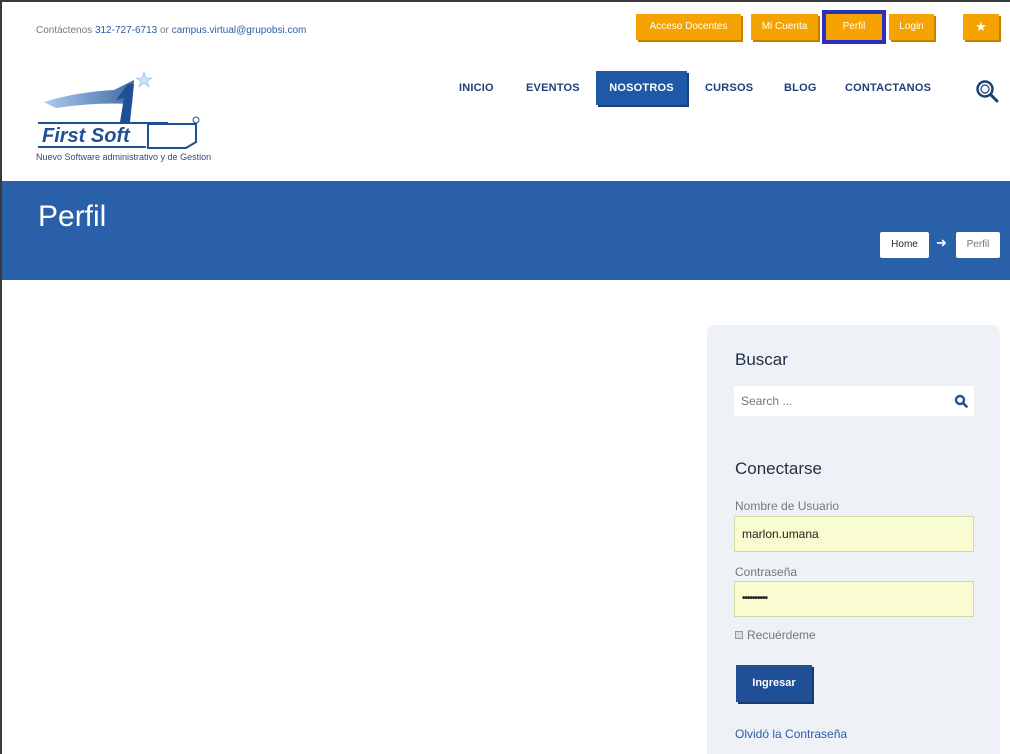  Describe the element at coordinates (987, 91) in the screenshot. I see `search-icon` at that location.